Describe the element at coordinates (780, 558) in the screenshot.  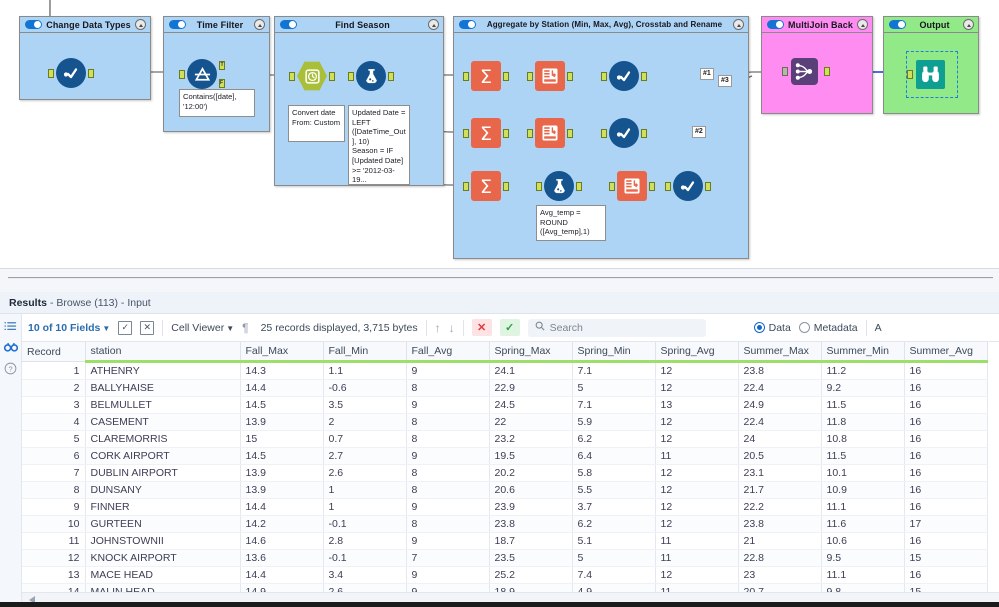
I see `table-cell: 22.8` at that location.